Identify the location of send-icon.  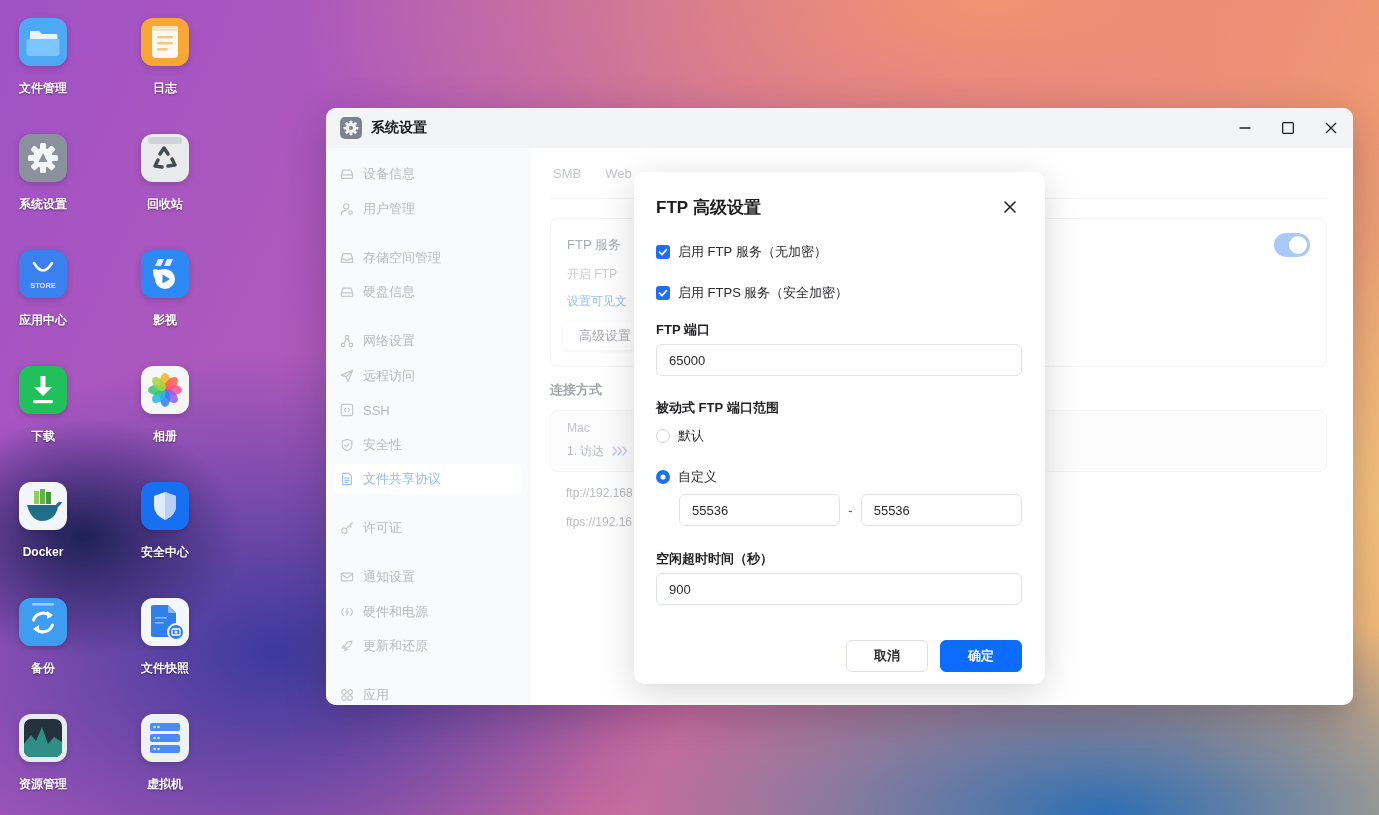
(347, 375).